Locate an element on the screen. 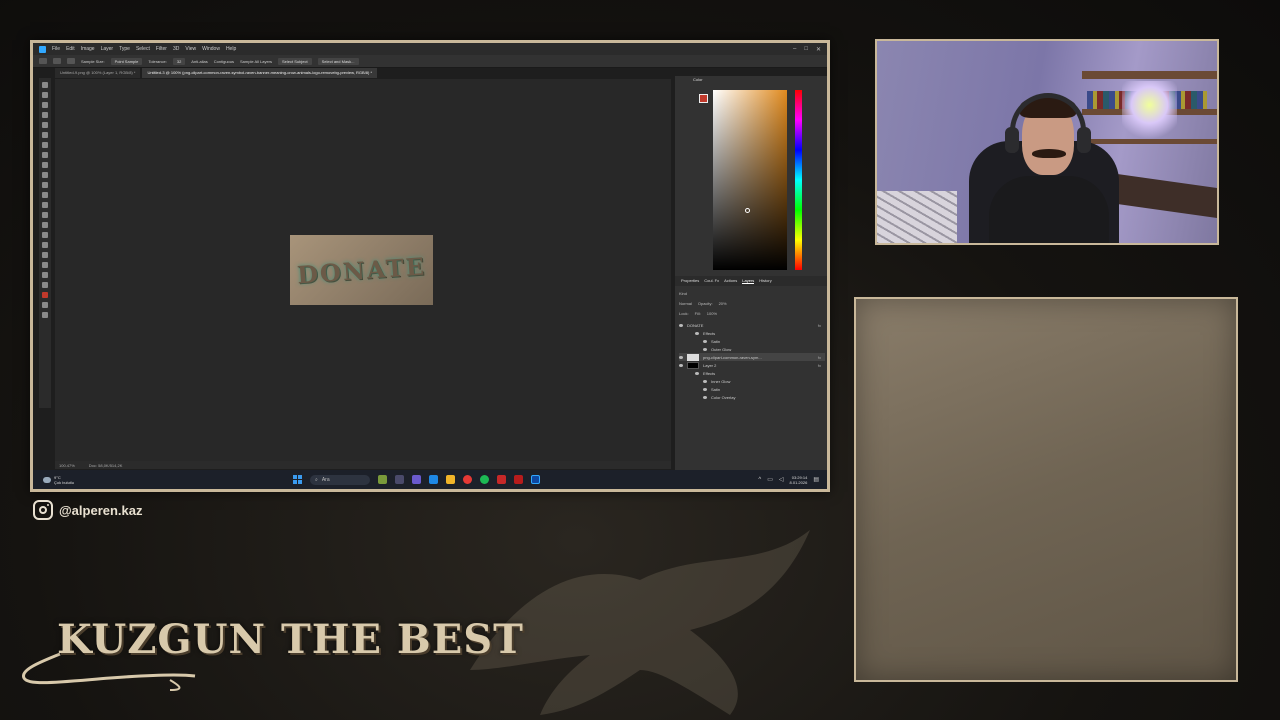  tab-untitled-9: Untitled-9.png @ 100% (Layer 1, RGB/8) * is located at coordinates (98, 73).